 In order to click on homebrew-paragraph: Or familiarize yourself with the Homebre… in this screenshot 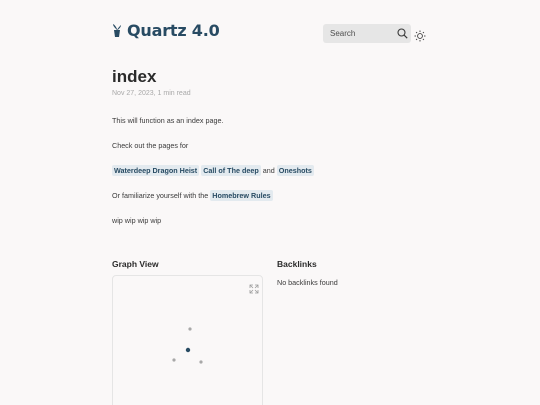, I will do `click(192, 195)`.